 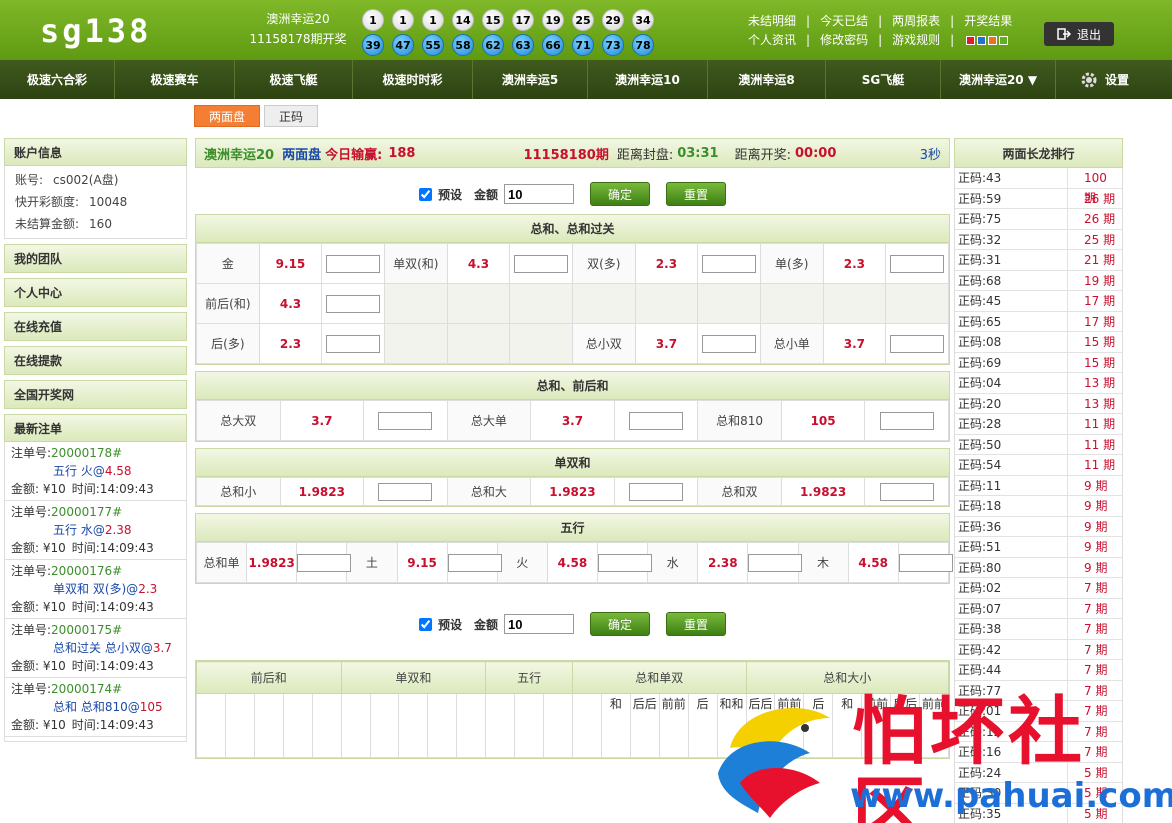 I want to click on sidebar-menu-item: 在线充值, so click(x=95, y=326).